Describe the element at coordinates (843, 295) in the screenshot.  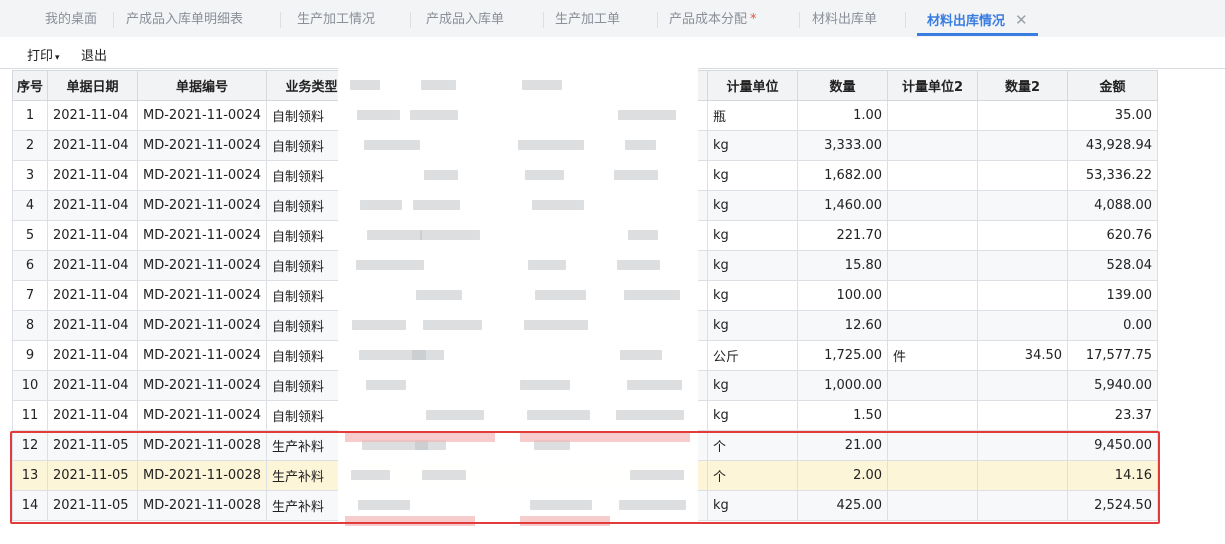
I see `cell-qty: 100.00` at that location.